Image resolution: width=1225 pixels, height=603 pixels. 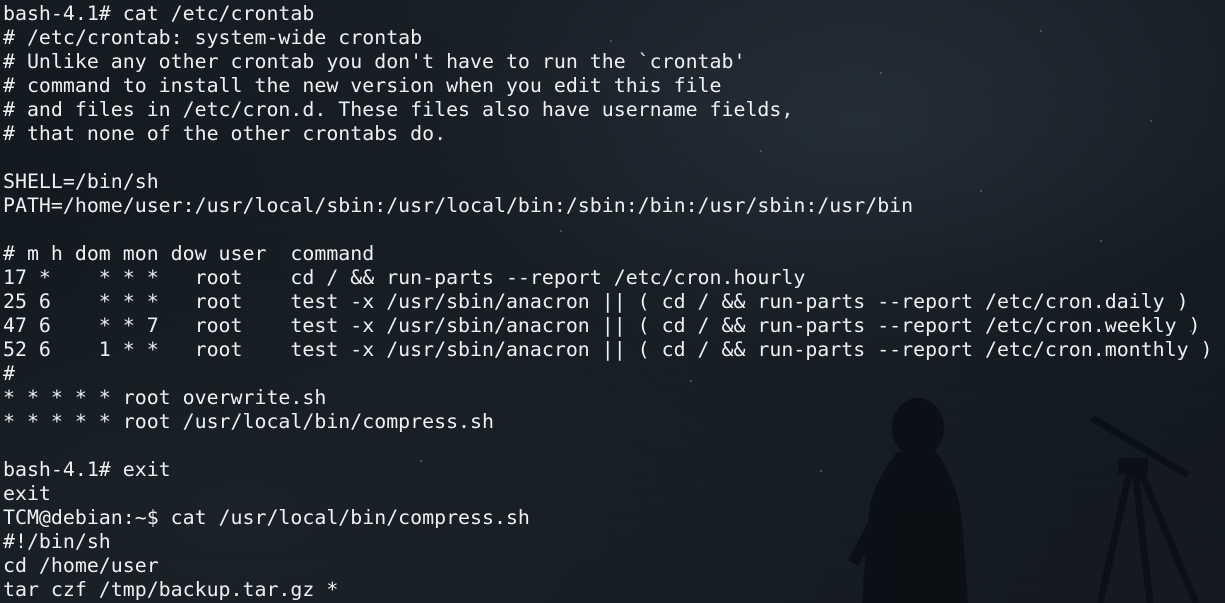 I want to click on terminal-line-script: tar czf /tmp/backup.tar.gz *, so click(x=171, y=589).